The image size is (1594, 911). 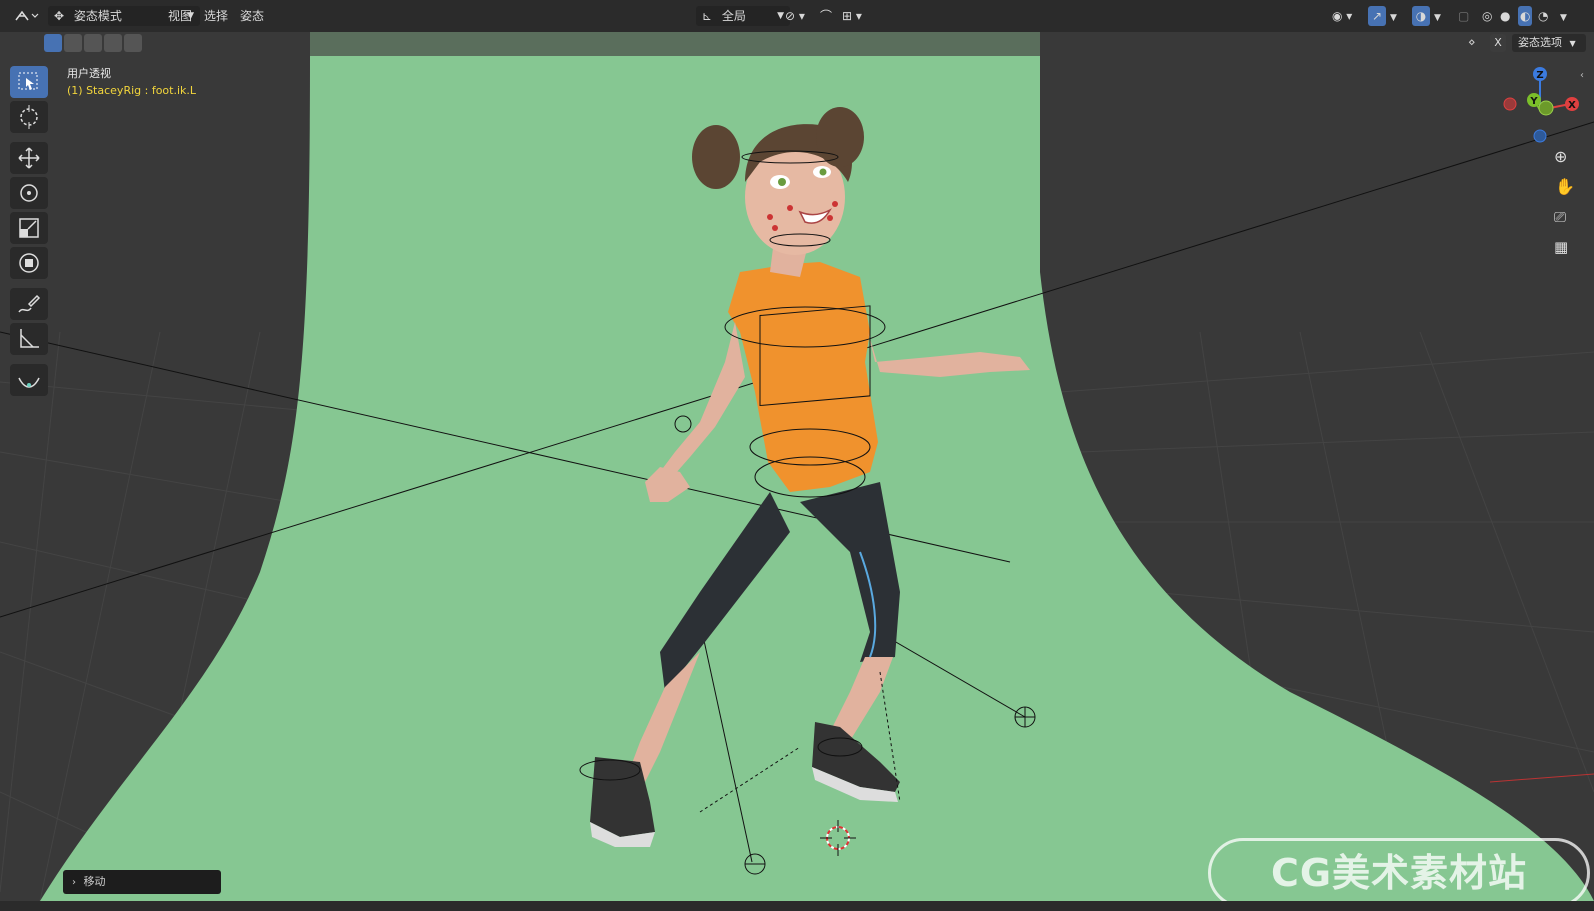 I want to click on orientation-dropdown: ⊾ 全局 ▼, so click(x=743, y=16).